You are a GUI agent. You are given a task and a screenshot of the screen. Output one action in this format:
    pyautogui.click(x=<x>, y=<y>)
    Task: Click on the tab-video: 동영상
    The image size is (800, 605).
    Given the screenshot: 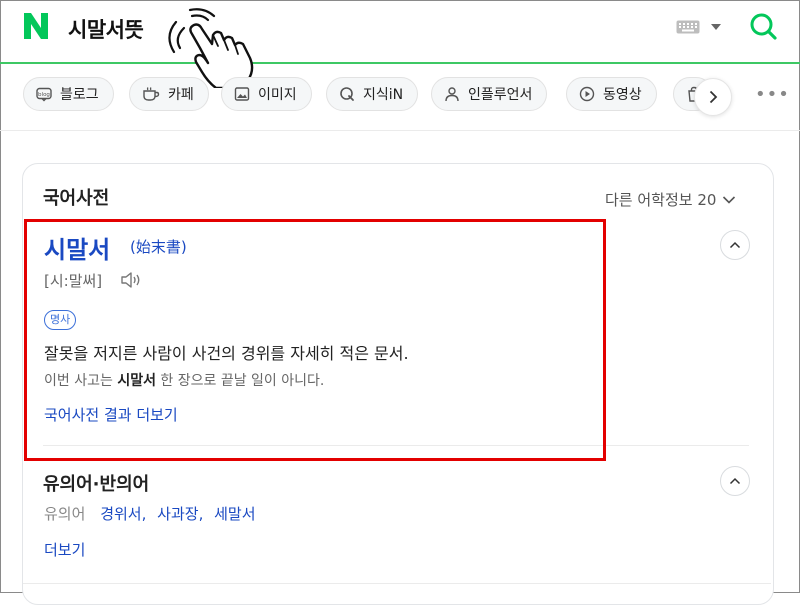 What is the action you would take?
    pyautogui.click(x=611, y=94)
    